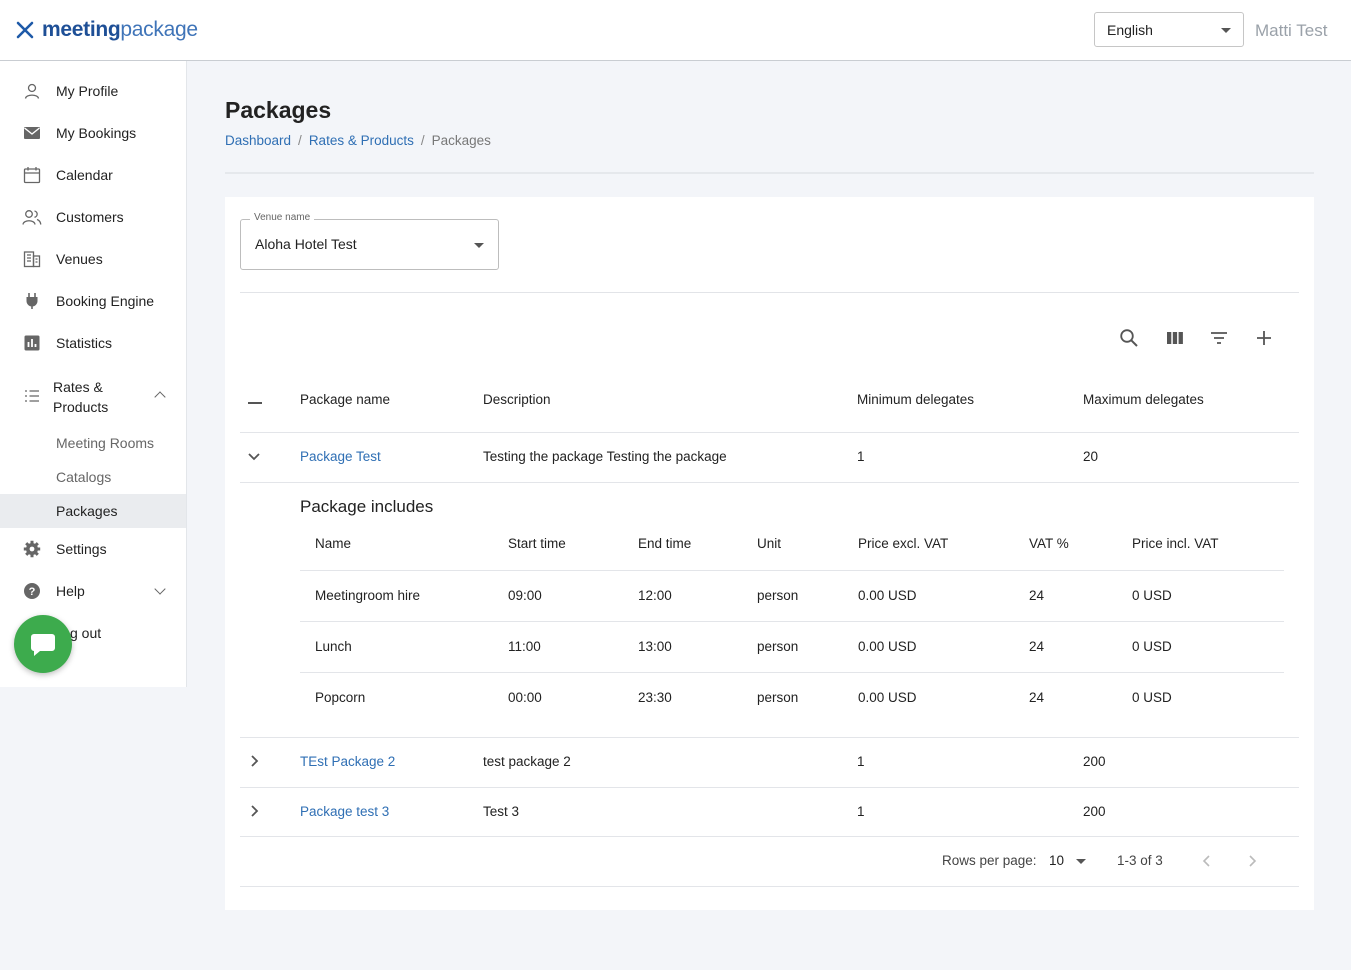  I want to click on columns-icon, so click(1175, 338).